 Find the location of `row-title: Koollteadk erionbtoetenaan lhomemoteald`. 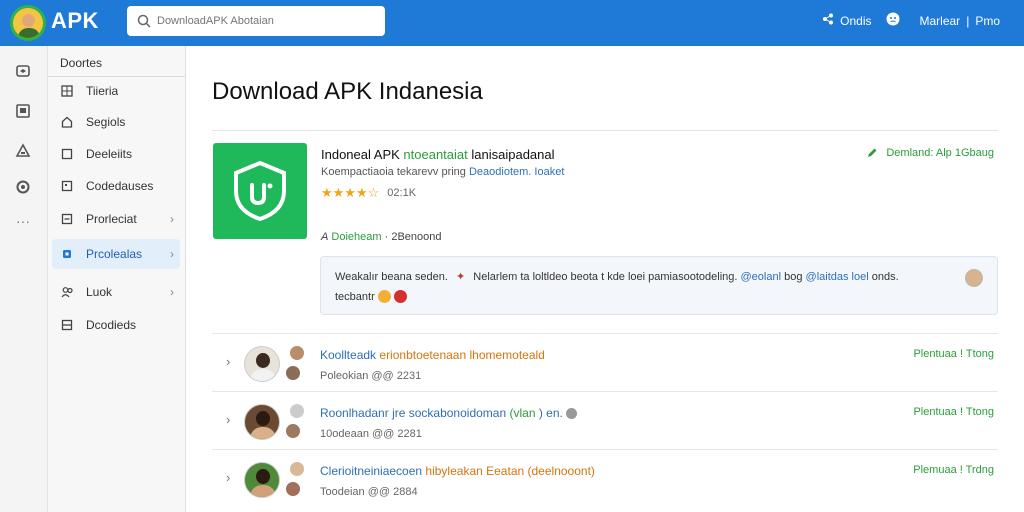

row-title: Koollteadk erionbtoetenaan lhomemoteald is located at coordinates (432, 355).